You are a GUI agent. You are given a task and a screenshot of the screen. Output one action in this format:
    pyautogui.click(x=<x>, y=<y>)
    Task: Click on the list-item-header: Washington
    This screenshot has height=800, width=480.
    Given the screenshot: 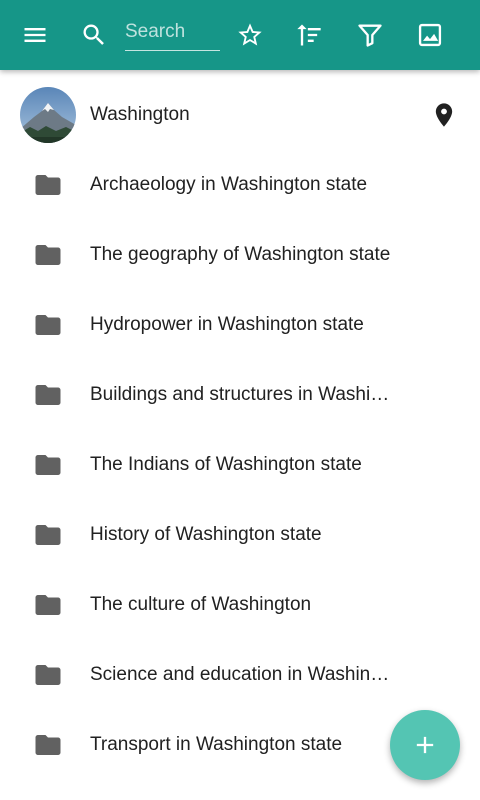 What is the action you would take?
    pyautogui.click(x=240, y=115)
    